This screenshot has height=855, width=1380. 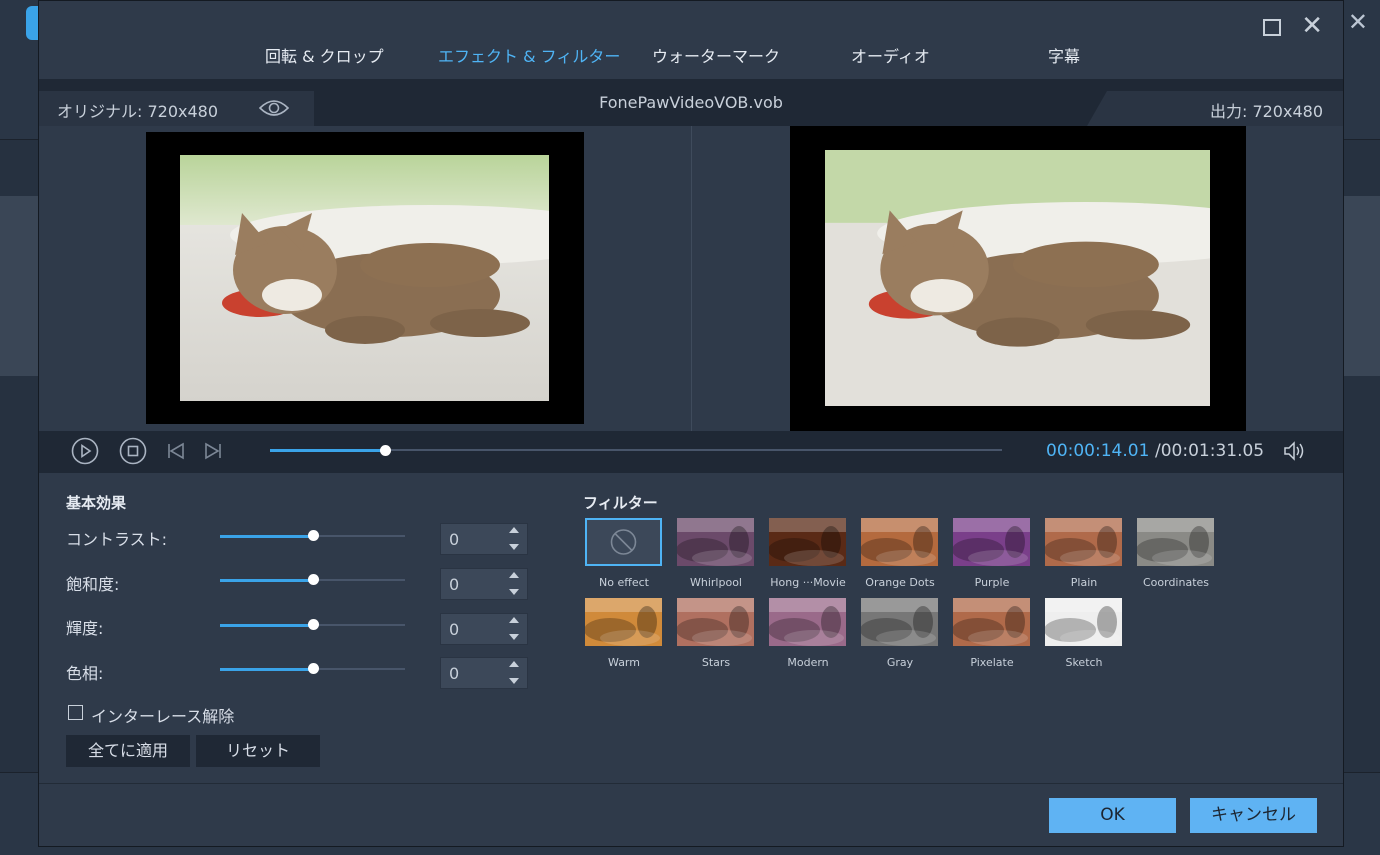 What do you see at coordinates (1017, 278) in the screenshot?
I see `output-preview-image` at bounding box center [1017, 278].